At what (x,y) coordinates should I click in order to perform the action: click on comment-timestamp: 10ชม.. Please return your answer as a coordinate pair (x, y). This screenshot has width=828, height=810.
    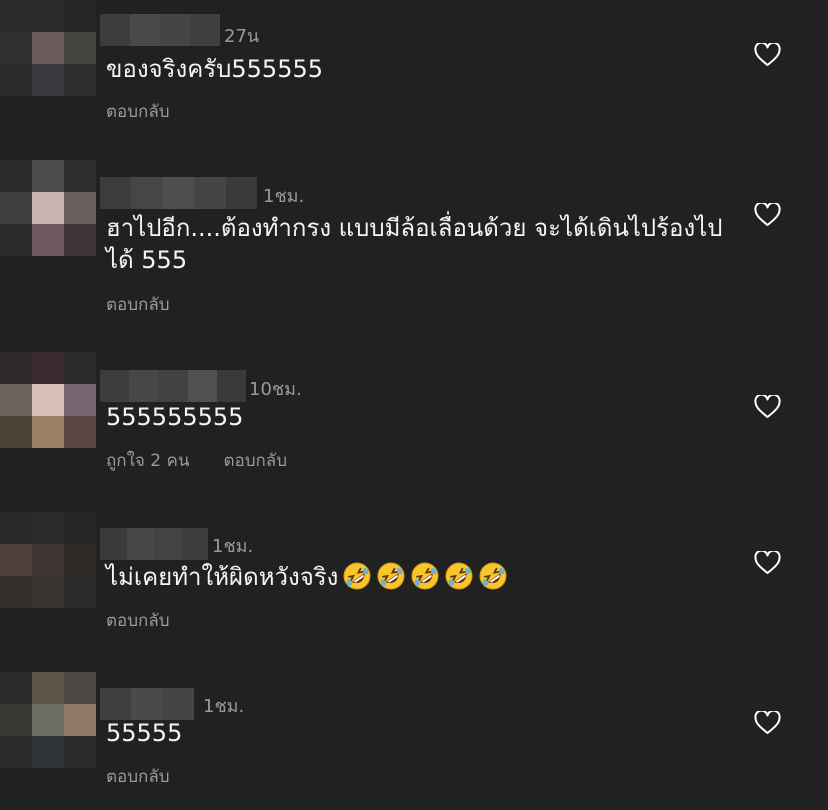
    Looking at the image, I should click on (275, 389).